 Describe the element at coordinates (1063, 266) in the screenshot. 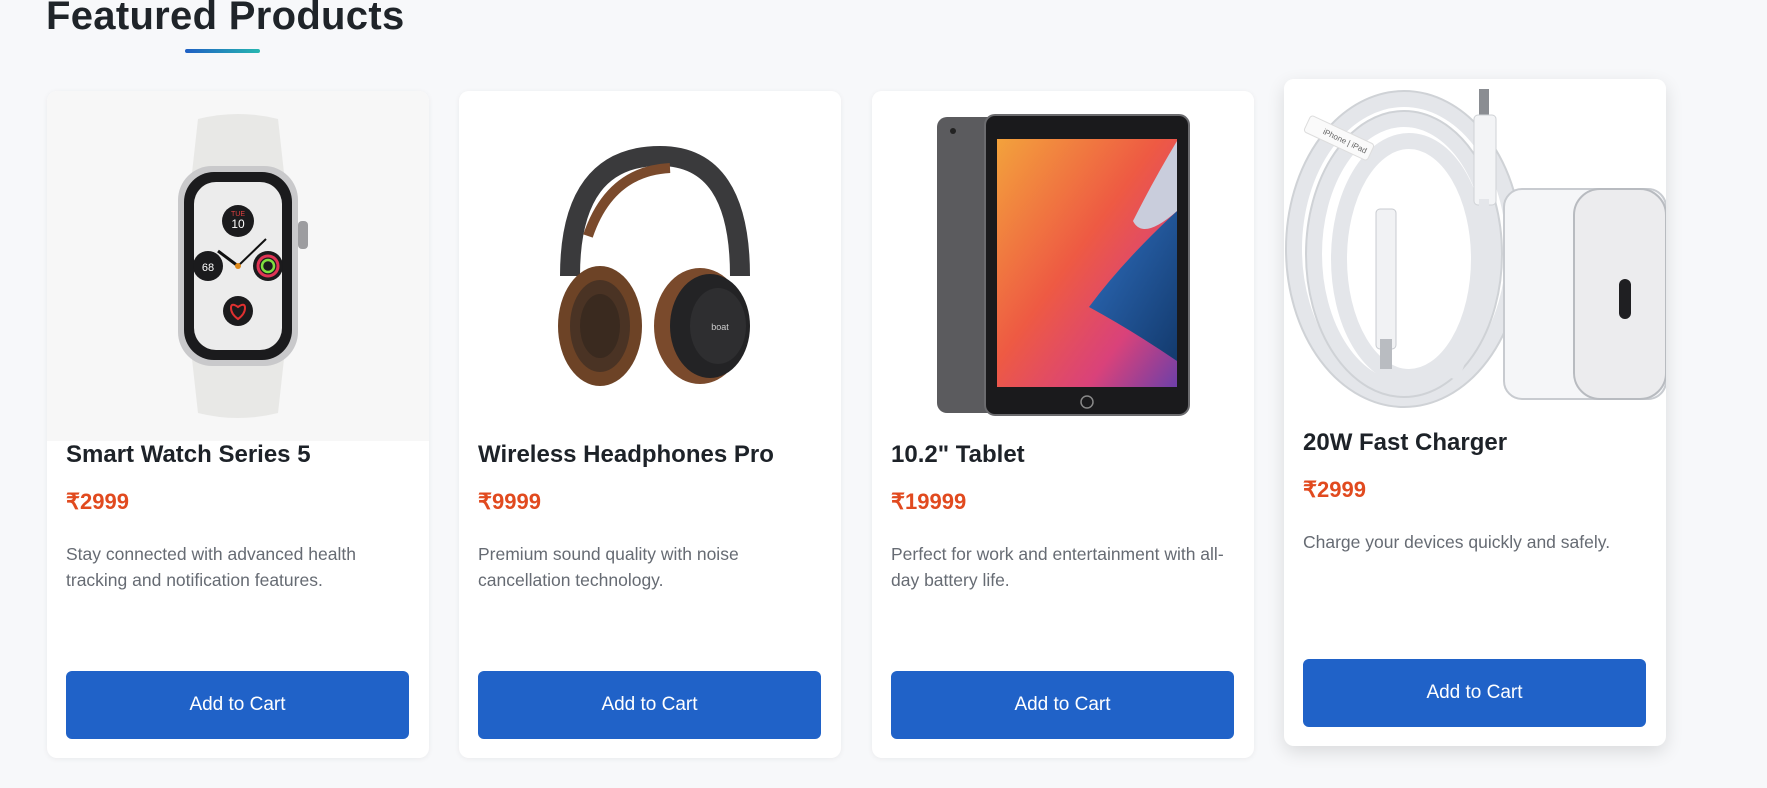

I see `tablet-image` at that location.